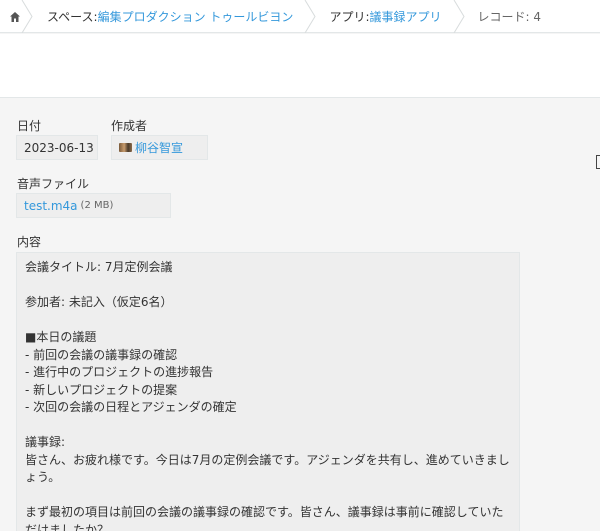 The image size is (600, 531). Describe the element at coordinates (97, 205) in the screenshot. I see `audio-file-size: (2 MB)` at that location.